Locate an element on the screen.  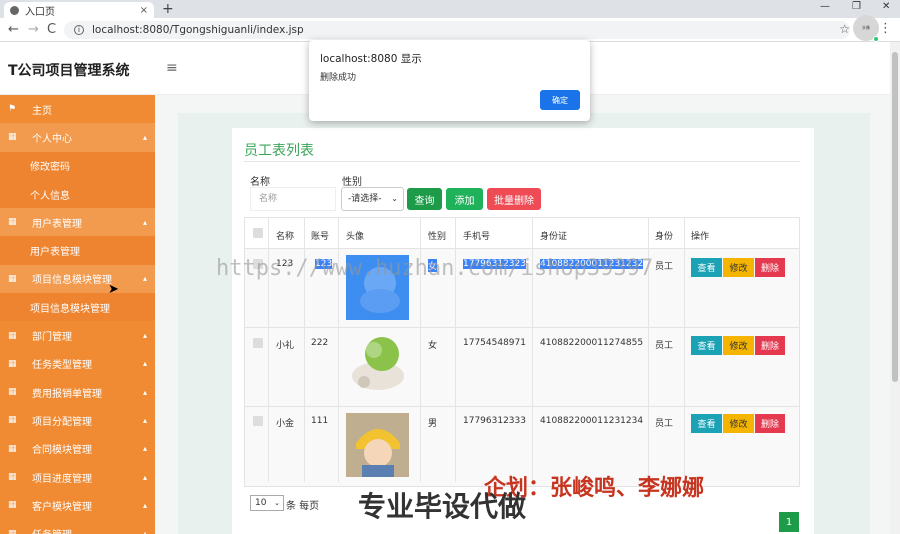
sidebar-item: ▦ 任务管理 ▴ is located at coordinates (77, 526).